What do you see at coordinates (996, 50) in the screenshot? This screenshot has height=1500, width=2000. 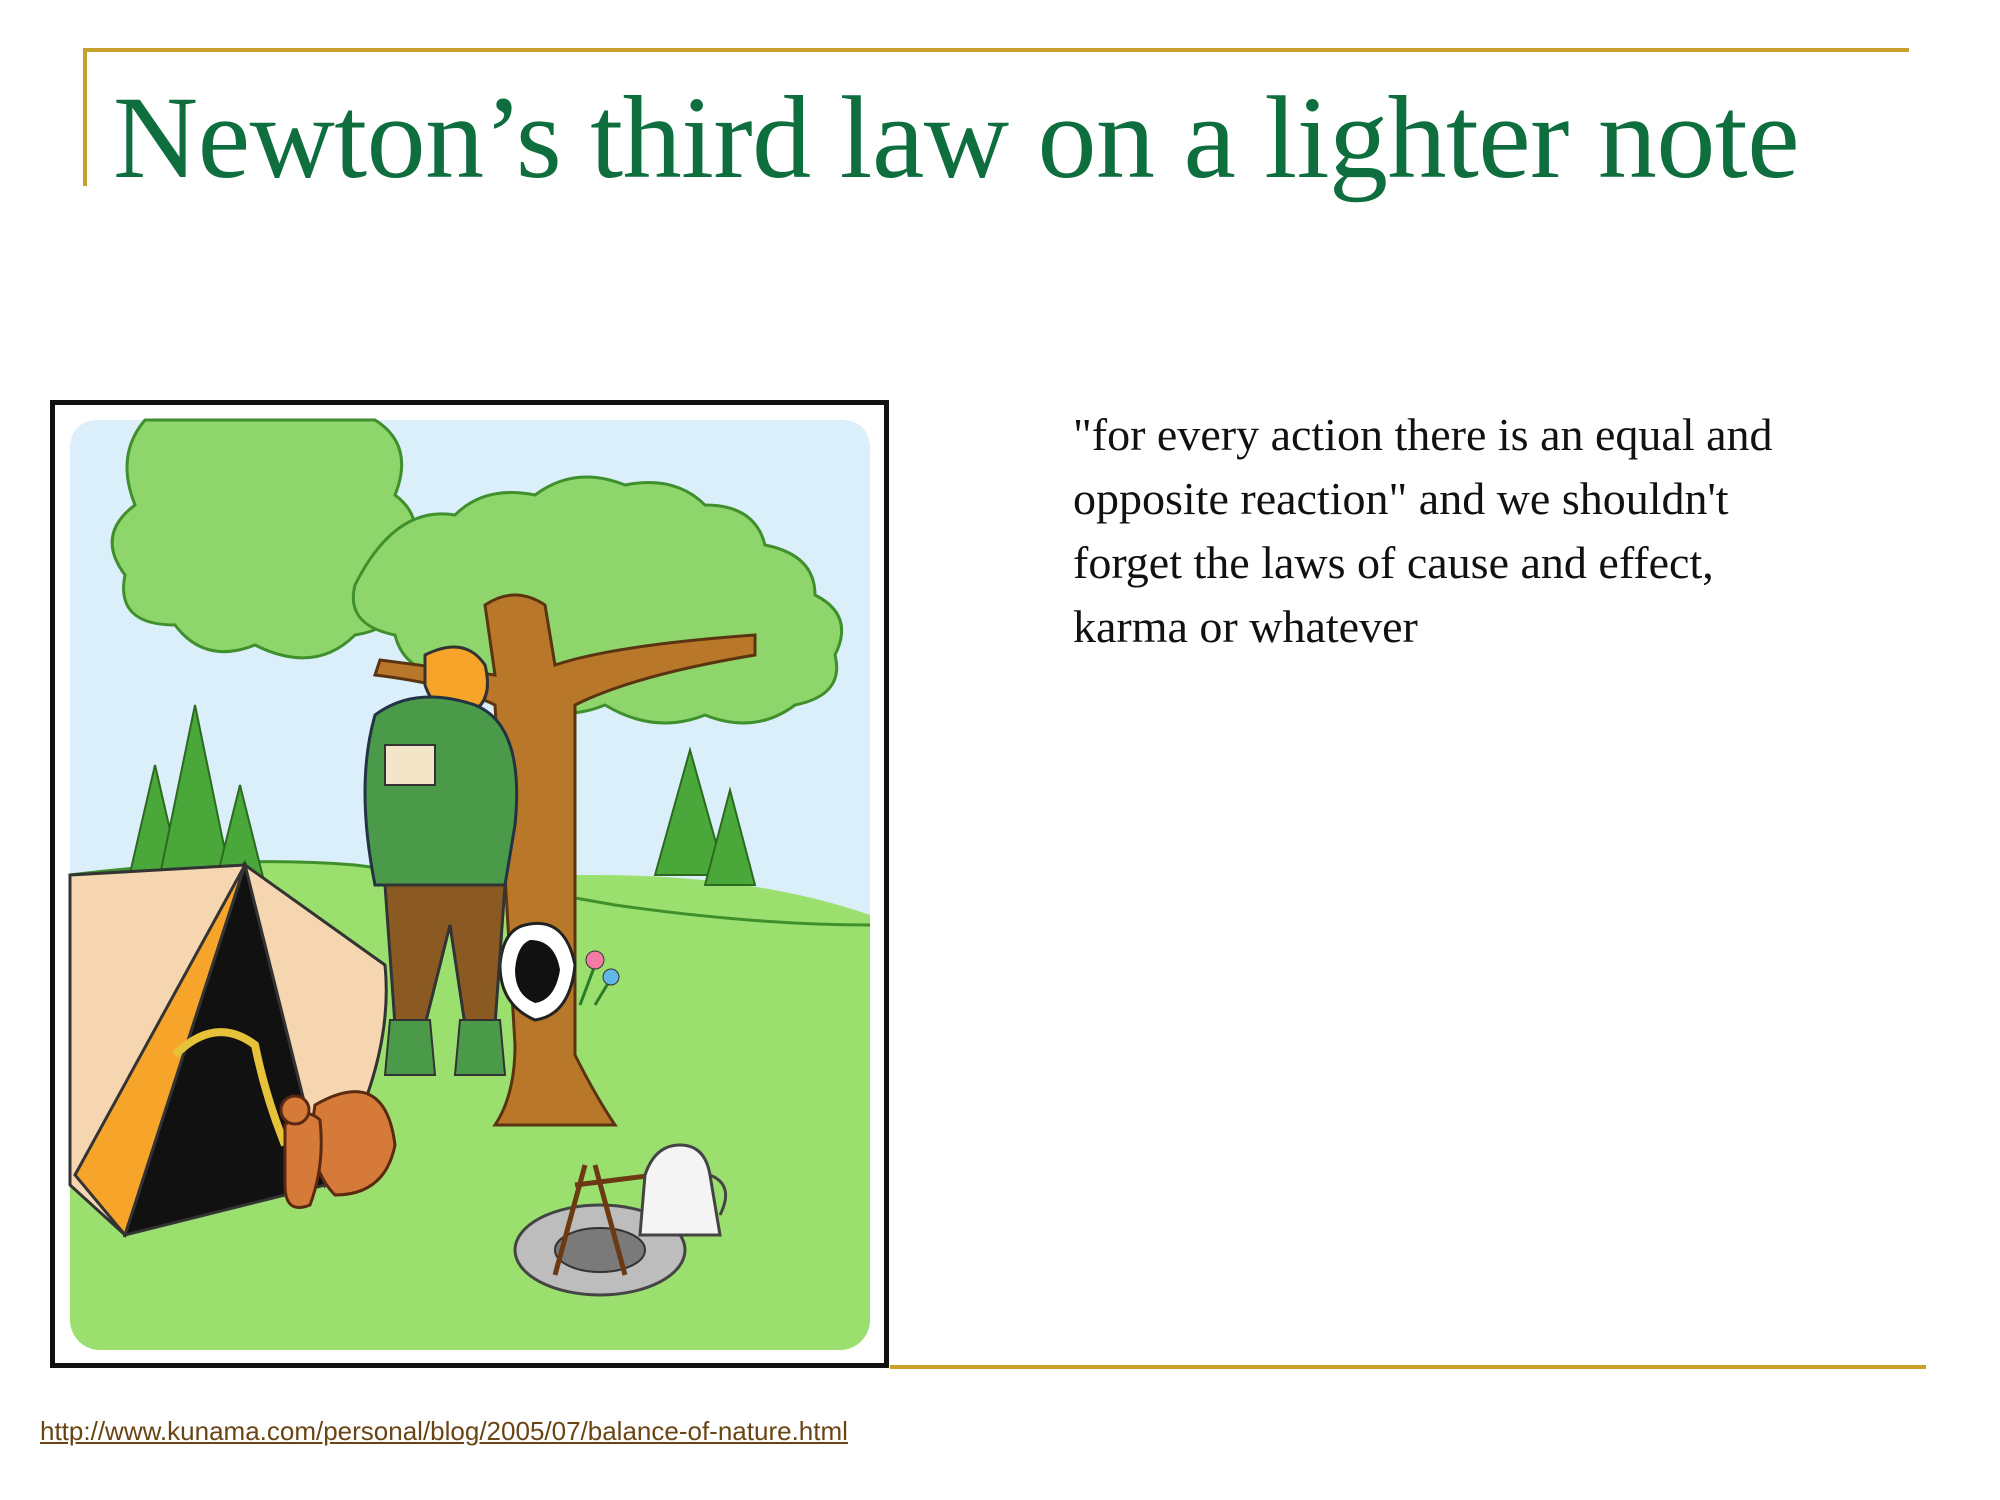 I see `top-rule` at bounding box center [996, 50].